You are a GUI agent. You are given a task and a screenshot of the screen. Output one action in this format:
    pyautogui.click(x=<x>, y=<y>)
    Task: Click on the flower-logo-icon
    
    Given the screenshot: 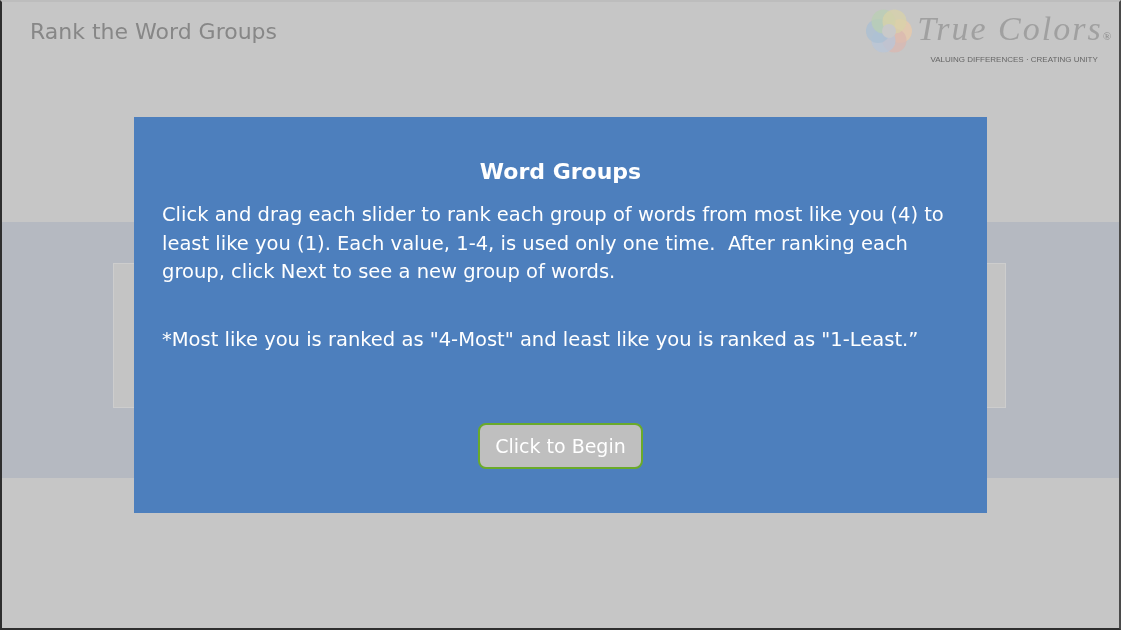 What is the action you would take?
    pyautogui.click(x=889, y=31)
    